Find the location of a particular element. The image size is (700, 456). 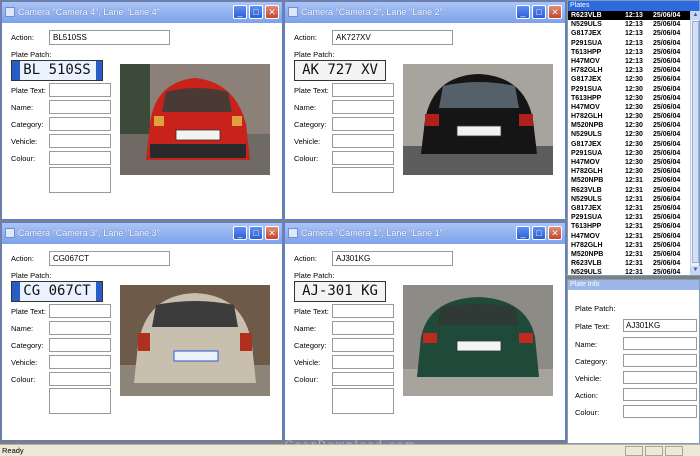

info-action-field is located at coordinates (660, 394).